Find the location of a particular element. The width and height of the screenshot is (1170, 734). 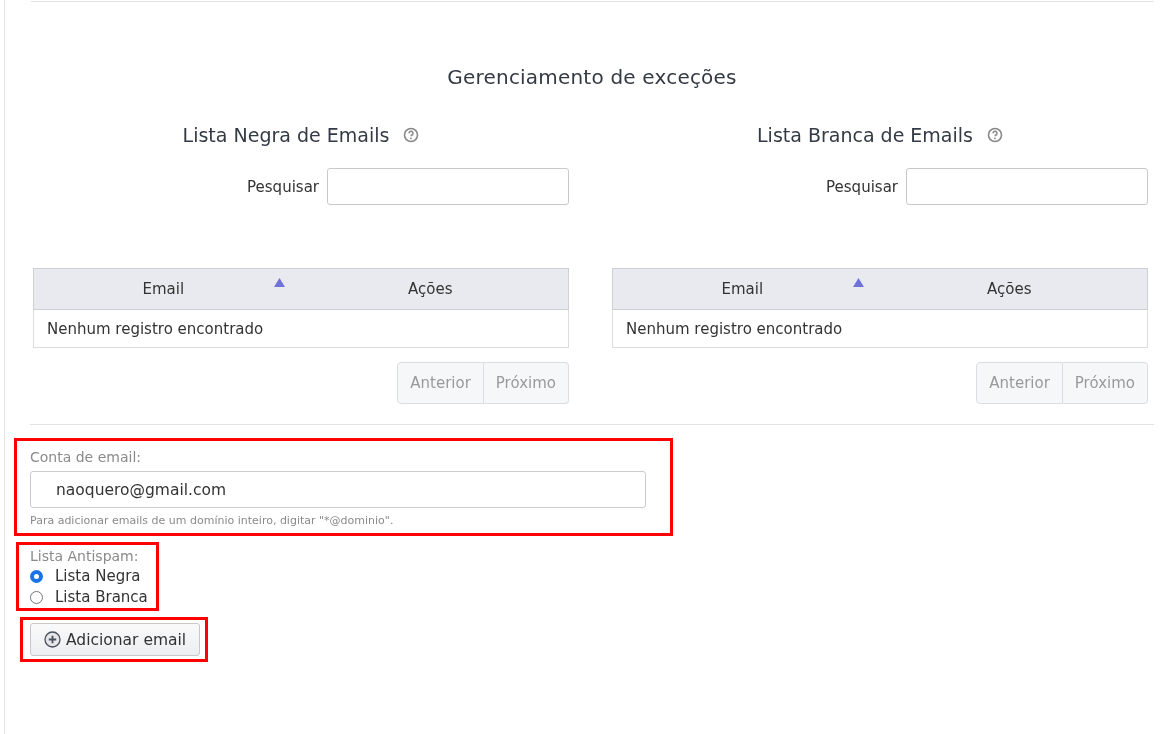

help-text: Para adicionar emails de um domínio inteiro, digitar "*@dominio". is located at coordinates (212, 520).